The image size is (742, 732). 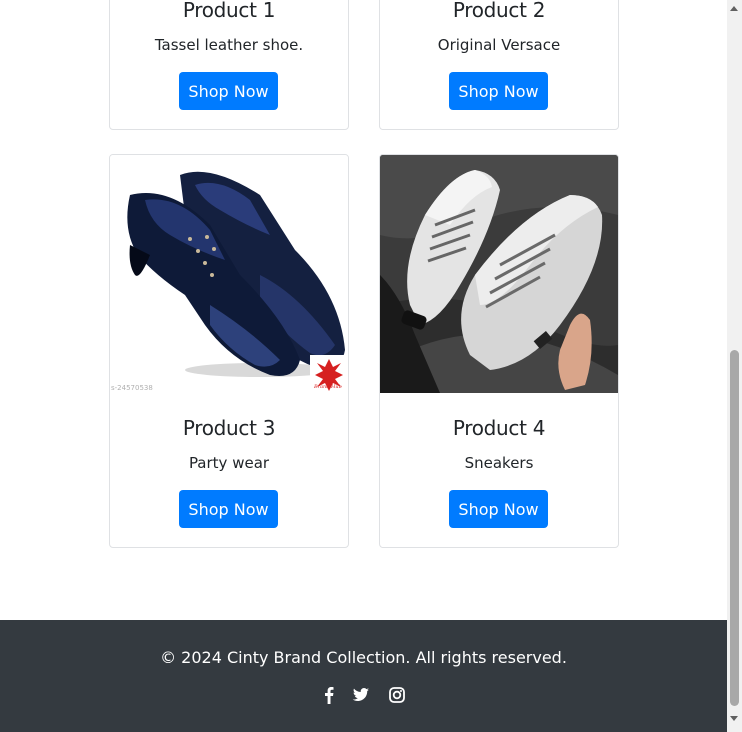 I want to click on product-card: Product 2 Original Versace Shop Now, so click(x=499, y=65).